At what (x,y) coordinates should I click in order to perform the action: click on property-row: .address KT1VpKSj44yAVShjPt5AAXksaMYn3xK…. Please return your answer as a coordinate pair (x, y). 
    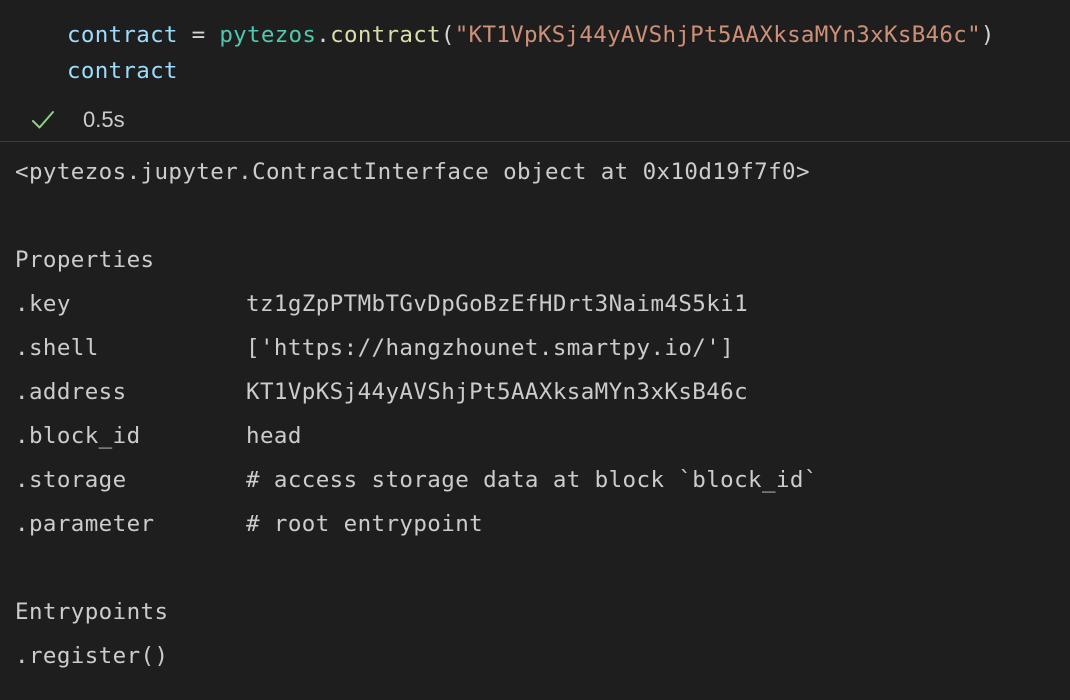
    Looking at the image, I should click on (535, 392).